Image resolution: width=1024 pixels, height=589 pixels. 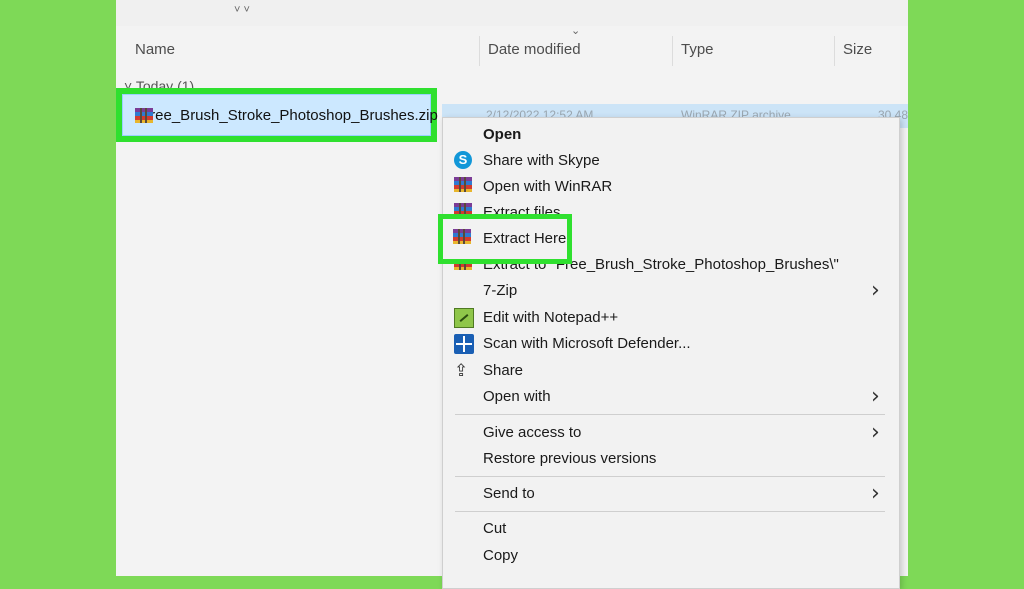 What do you see at coordinates (501, 555) in the screenshot?
I see `menu-item-label: Copy` at bounding box center [501, 555].